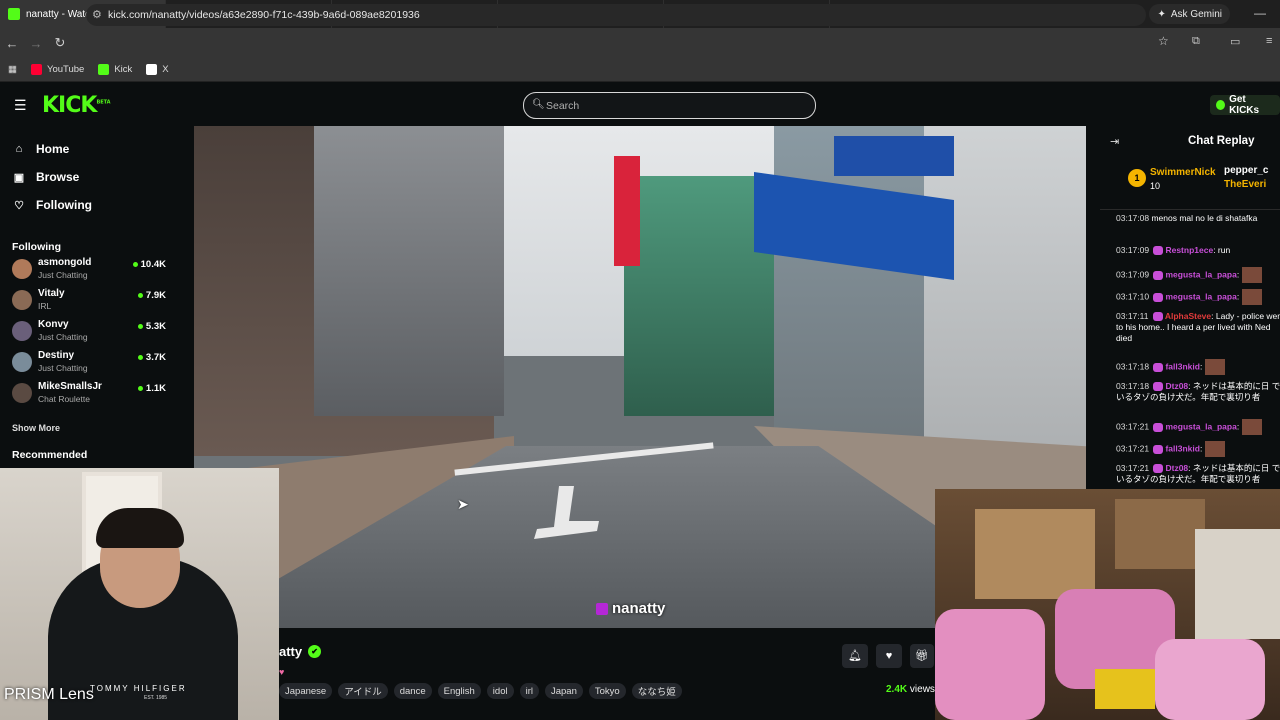  I want to click on sidebar-nav-home: ⌂ Home, so click(41, 149).